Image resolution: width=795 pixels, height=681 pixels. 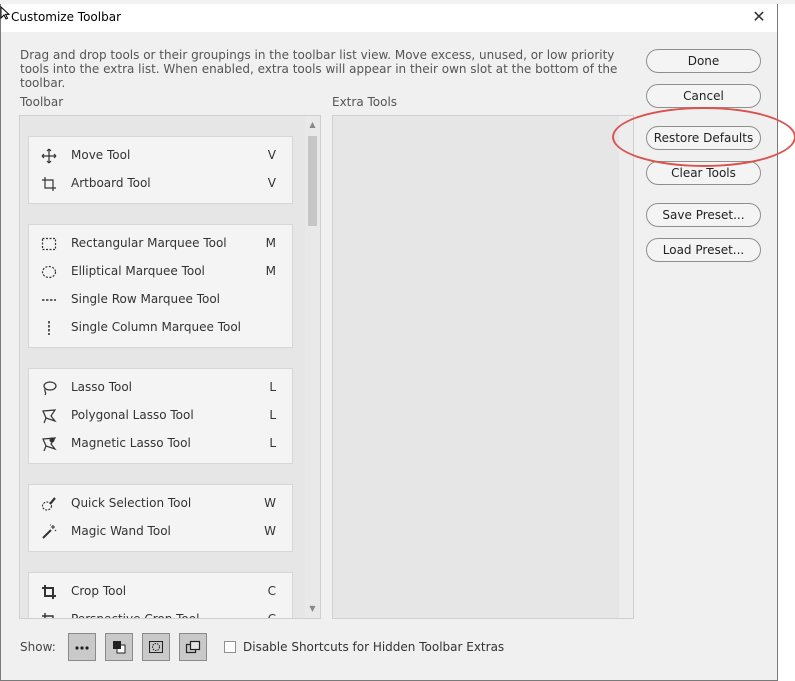 What do you see at coordinates (131, 503) in the screenshot?
I see `tool-name: Quick Selection Tool` at bounding box center [131, 503].